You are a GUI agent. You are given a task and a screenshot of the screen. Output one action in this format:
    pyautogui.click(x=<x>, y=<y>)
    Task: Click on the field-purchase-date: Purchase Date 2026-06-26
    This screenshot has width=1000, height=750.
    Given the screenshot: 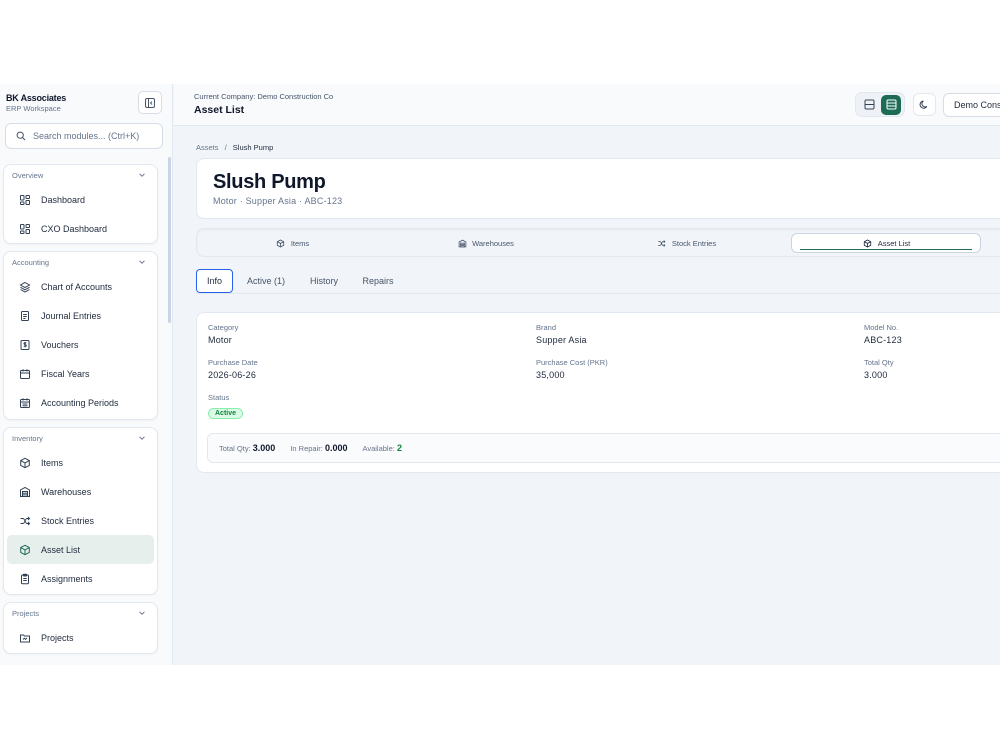 What is the action you would take?
    pyautogui.click(x=233, y=369)
    